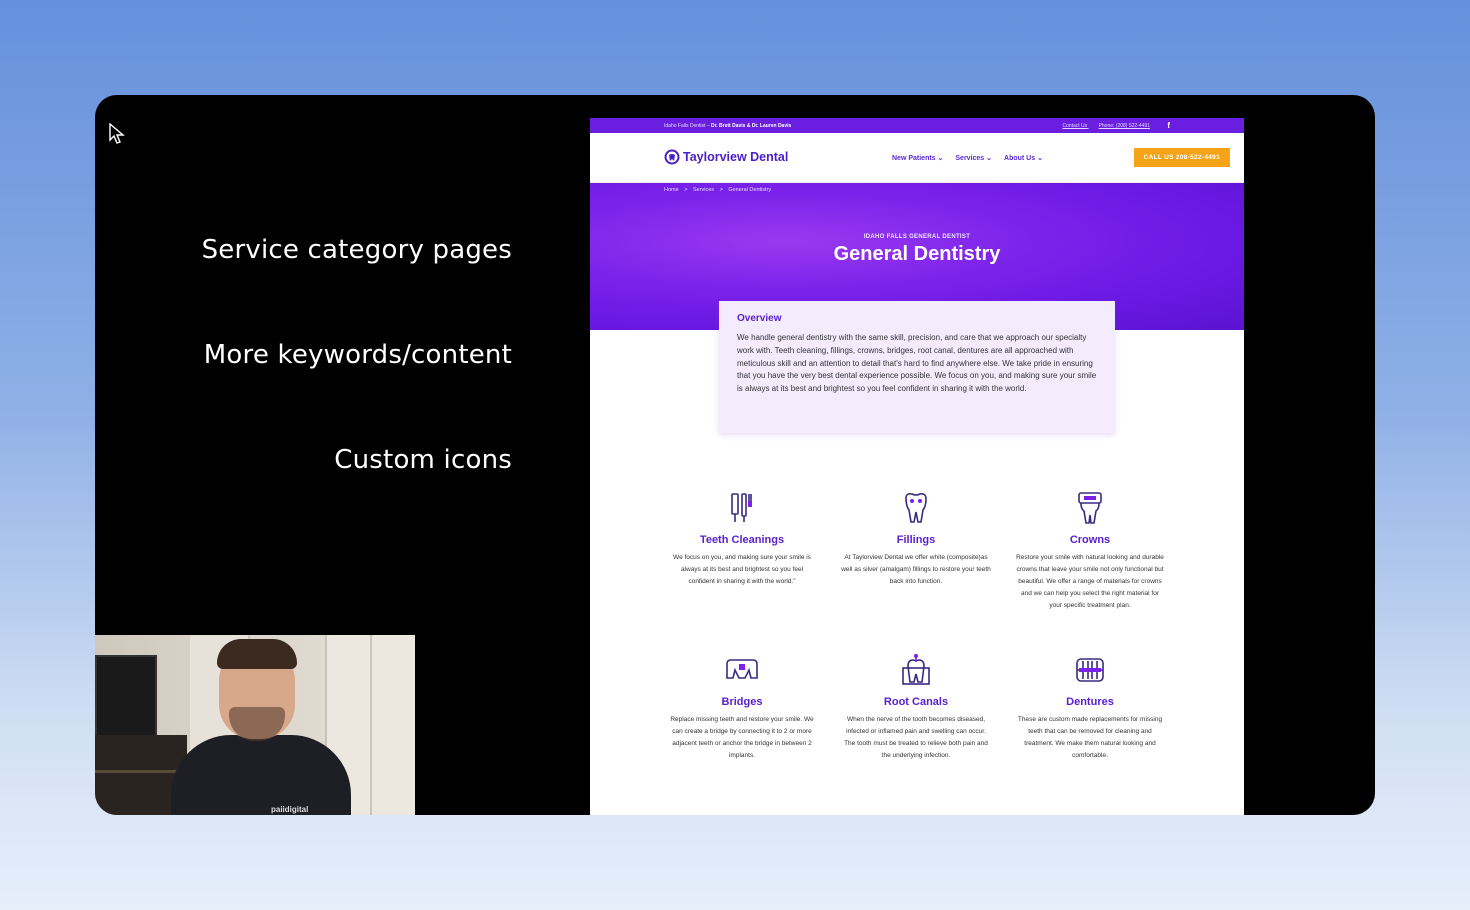 This screenshot has height=910, width=1470. What do you see at coordinates (117, 133) in the screenshot?
I see `mouse-cursor-icon` at bounding box center [117, 133].